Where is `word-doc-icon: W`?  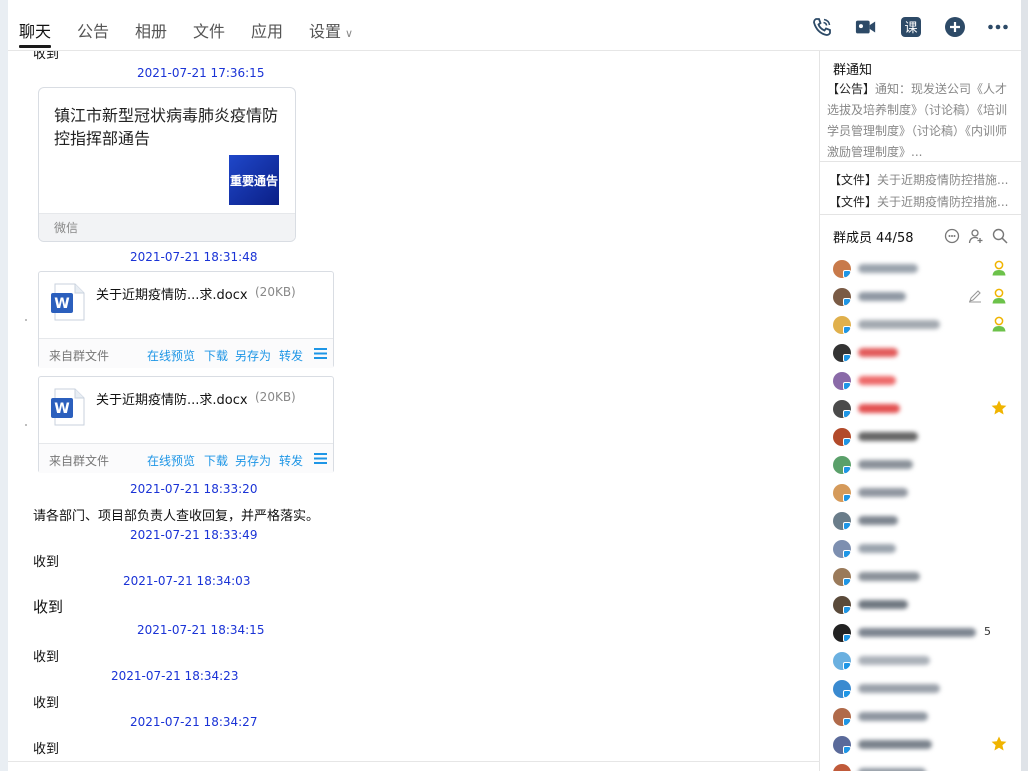 word-doc-icon: W is located at coordinates (68, 302).